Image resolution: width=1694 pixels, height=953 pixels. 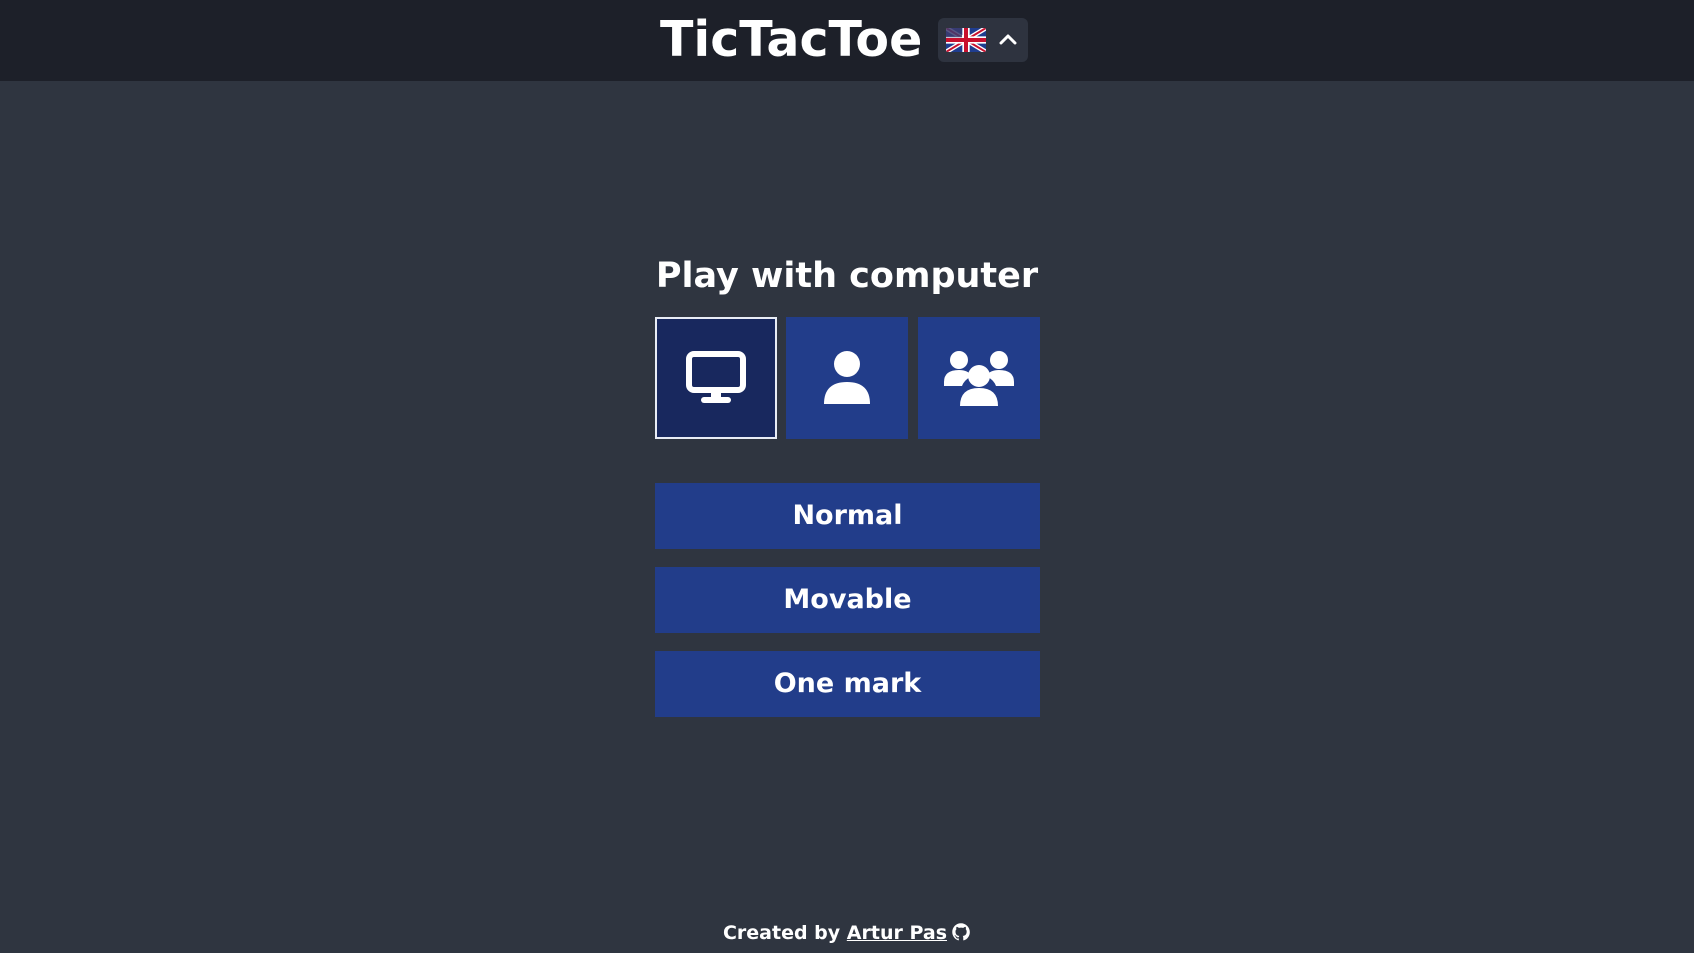 I want to click on app-title: TicTacToe, so click(x=791, y=39).